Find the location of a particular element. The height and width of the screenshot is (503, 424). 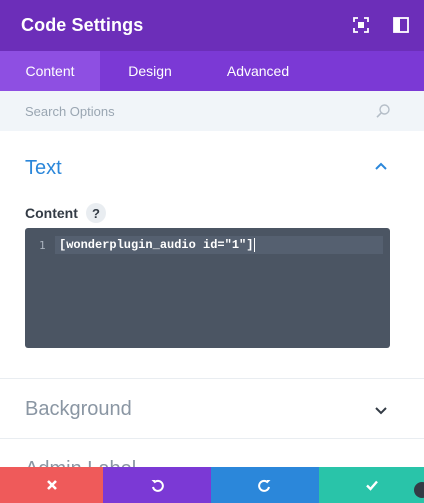

fullscreen-icon is located at coordinates (361, 25).